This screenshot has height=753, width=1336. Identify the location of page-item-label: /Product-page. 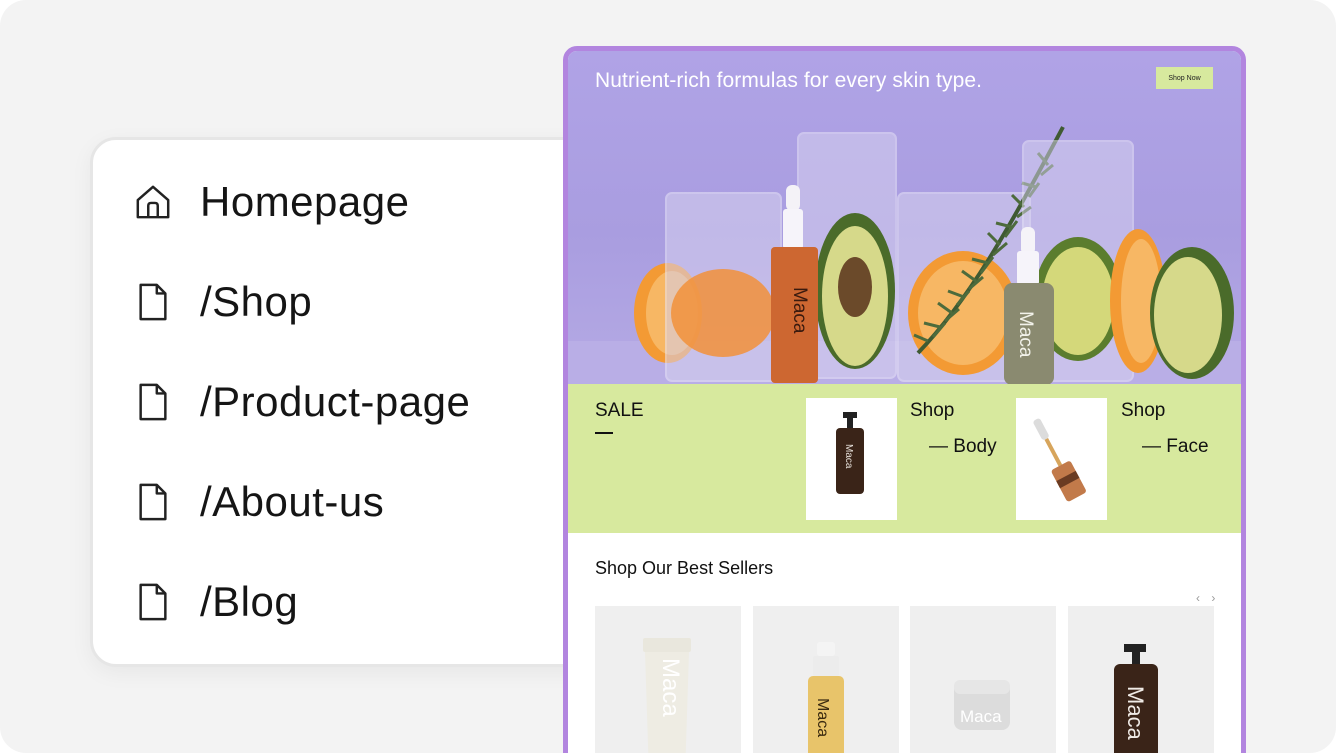
(335, 401).